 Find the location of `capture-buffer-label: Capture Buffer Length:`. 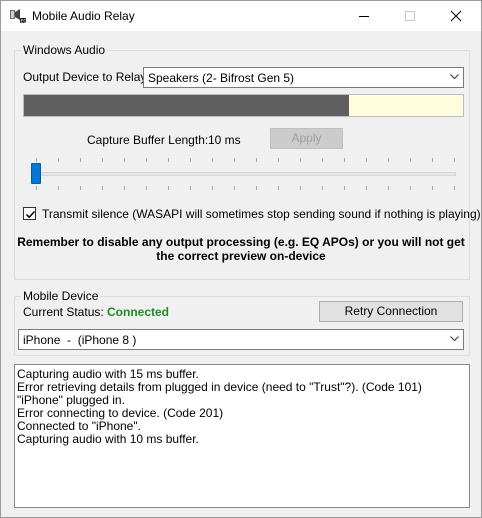

capture-buffer-label: Capture Buffer Length: is located at coordinates (148, 140).